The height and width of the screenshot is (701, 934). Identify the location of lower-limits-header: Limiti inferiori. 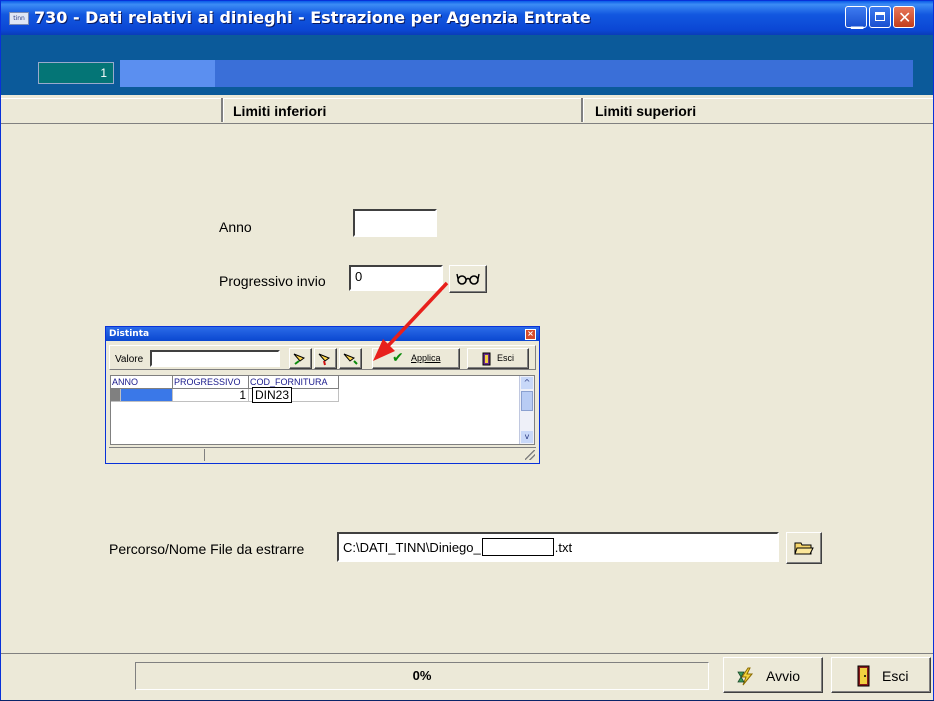
(280, 111).